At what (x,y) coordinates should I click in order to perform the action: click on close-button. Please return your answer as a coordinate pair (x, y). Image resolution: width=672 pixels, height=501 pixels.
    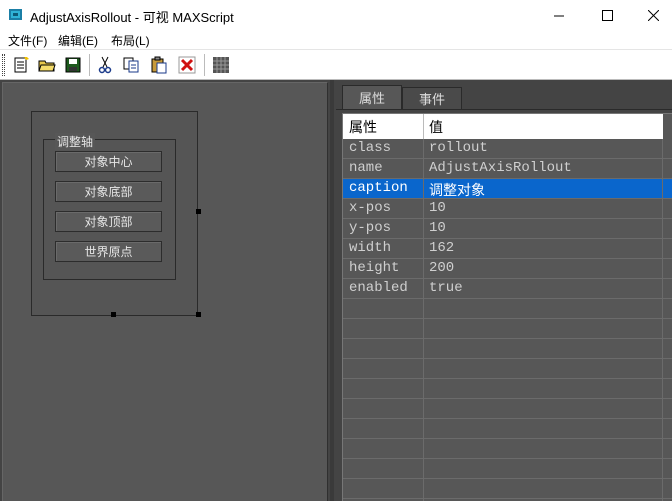
    Looking at the image, I should click on (651, 15).